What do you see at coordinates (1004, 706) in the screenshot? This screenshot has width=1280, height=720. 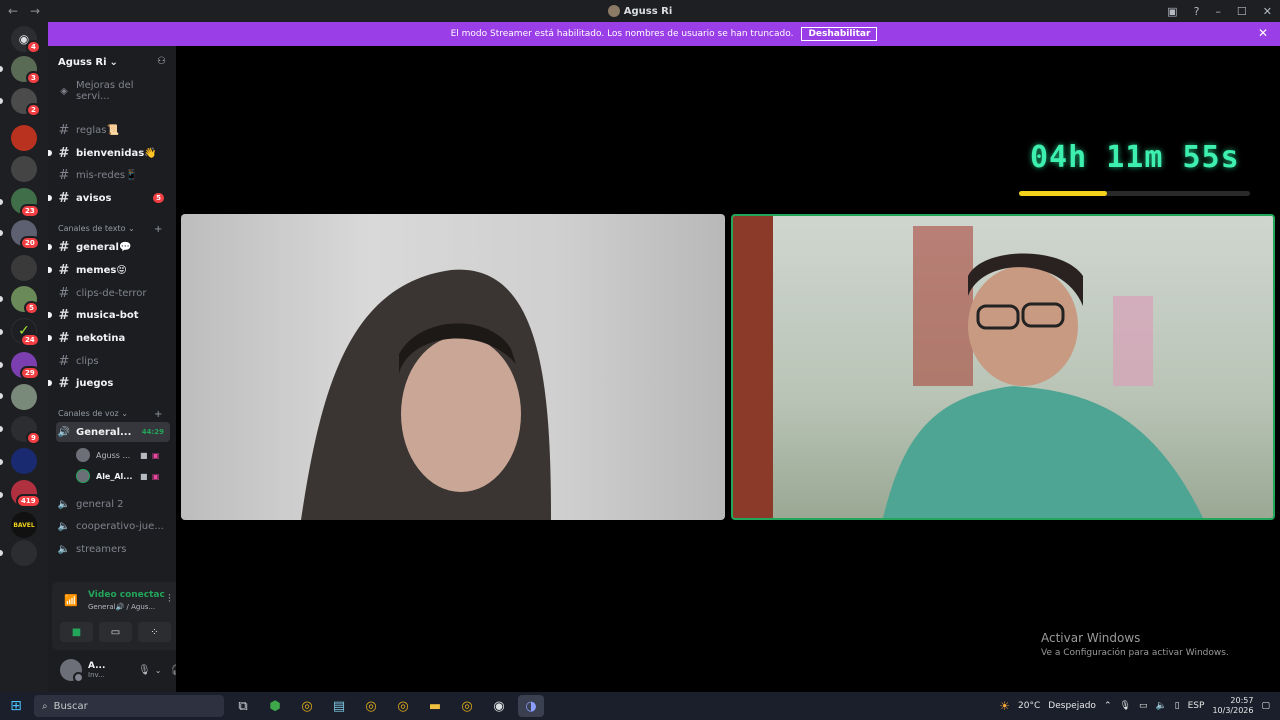 I see `weather-icon: ☀` at bounding box center [1004, 706].